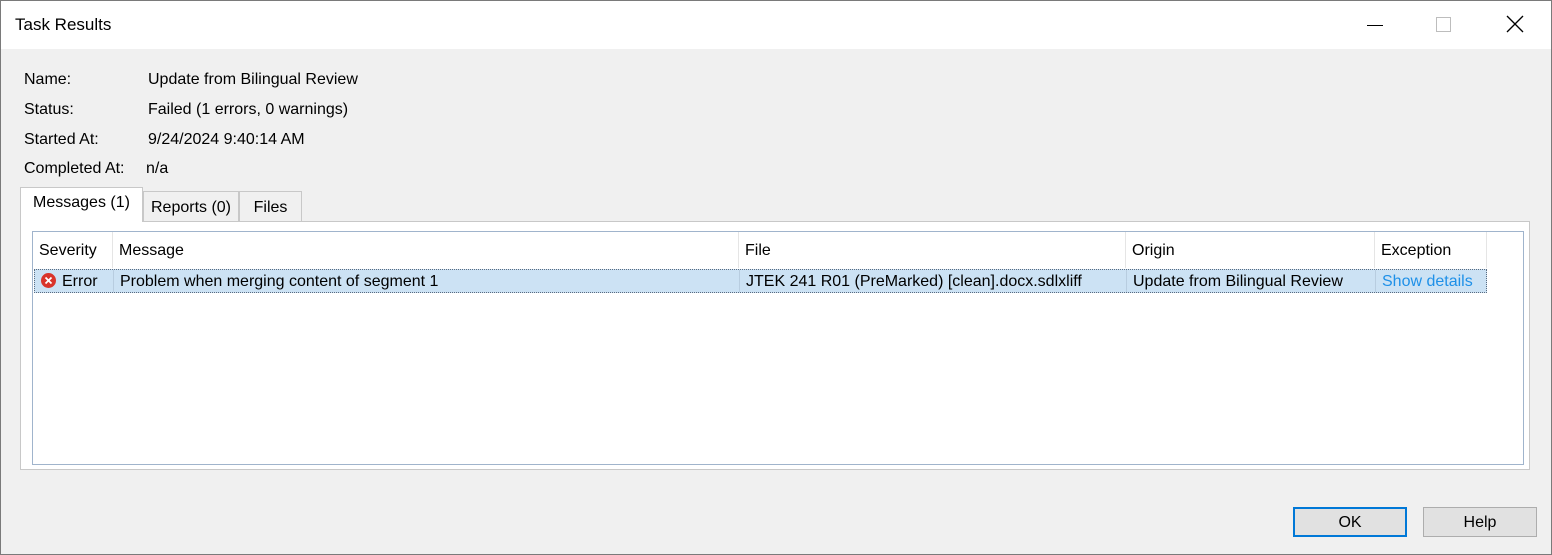 The image size is (1552, 555). What do you see at coordinates (48, 280) in the screenshot?
I see `error-circle-icon` at bounding box center [48, 280].